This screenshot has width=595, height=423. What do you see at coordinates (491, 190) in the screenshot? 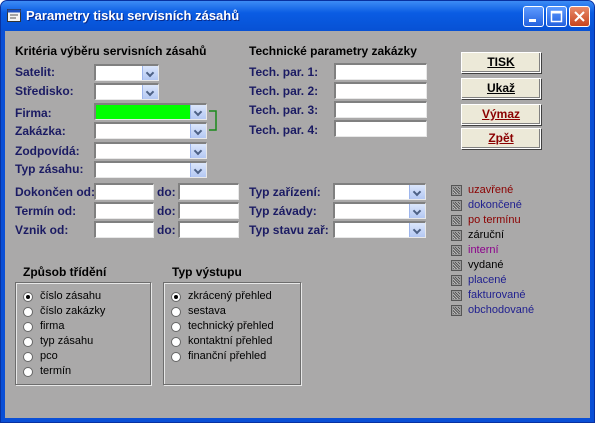
I see `status-label-uzavrene: uzavřené` at bounding box center [491, 190].